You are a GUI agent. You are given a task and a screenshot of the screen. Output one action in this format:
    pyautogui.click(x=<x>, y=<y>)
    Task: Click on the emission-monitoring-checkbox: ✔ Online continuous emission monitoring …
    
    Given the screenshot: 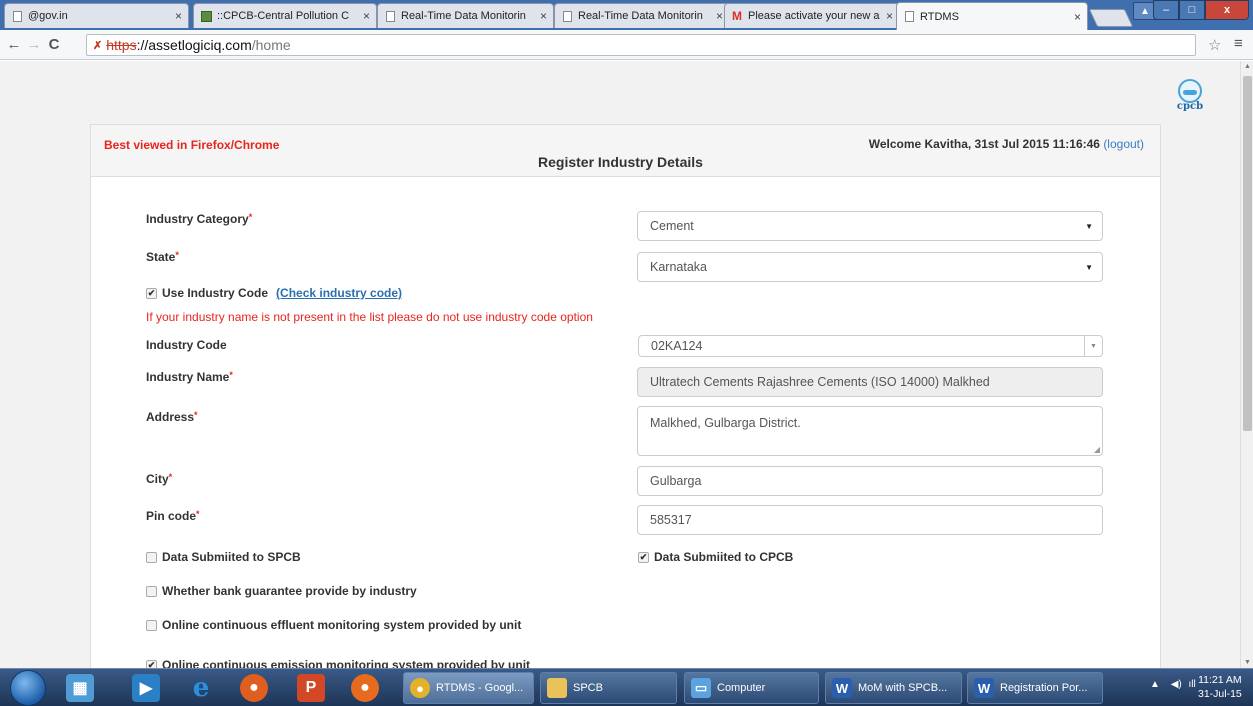 What is the action you would take?
    pyautogui.click(x=338, y=663)
    